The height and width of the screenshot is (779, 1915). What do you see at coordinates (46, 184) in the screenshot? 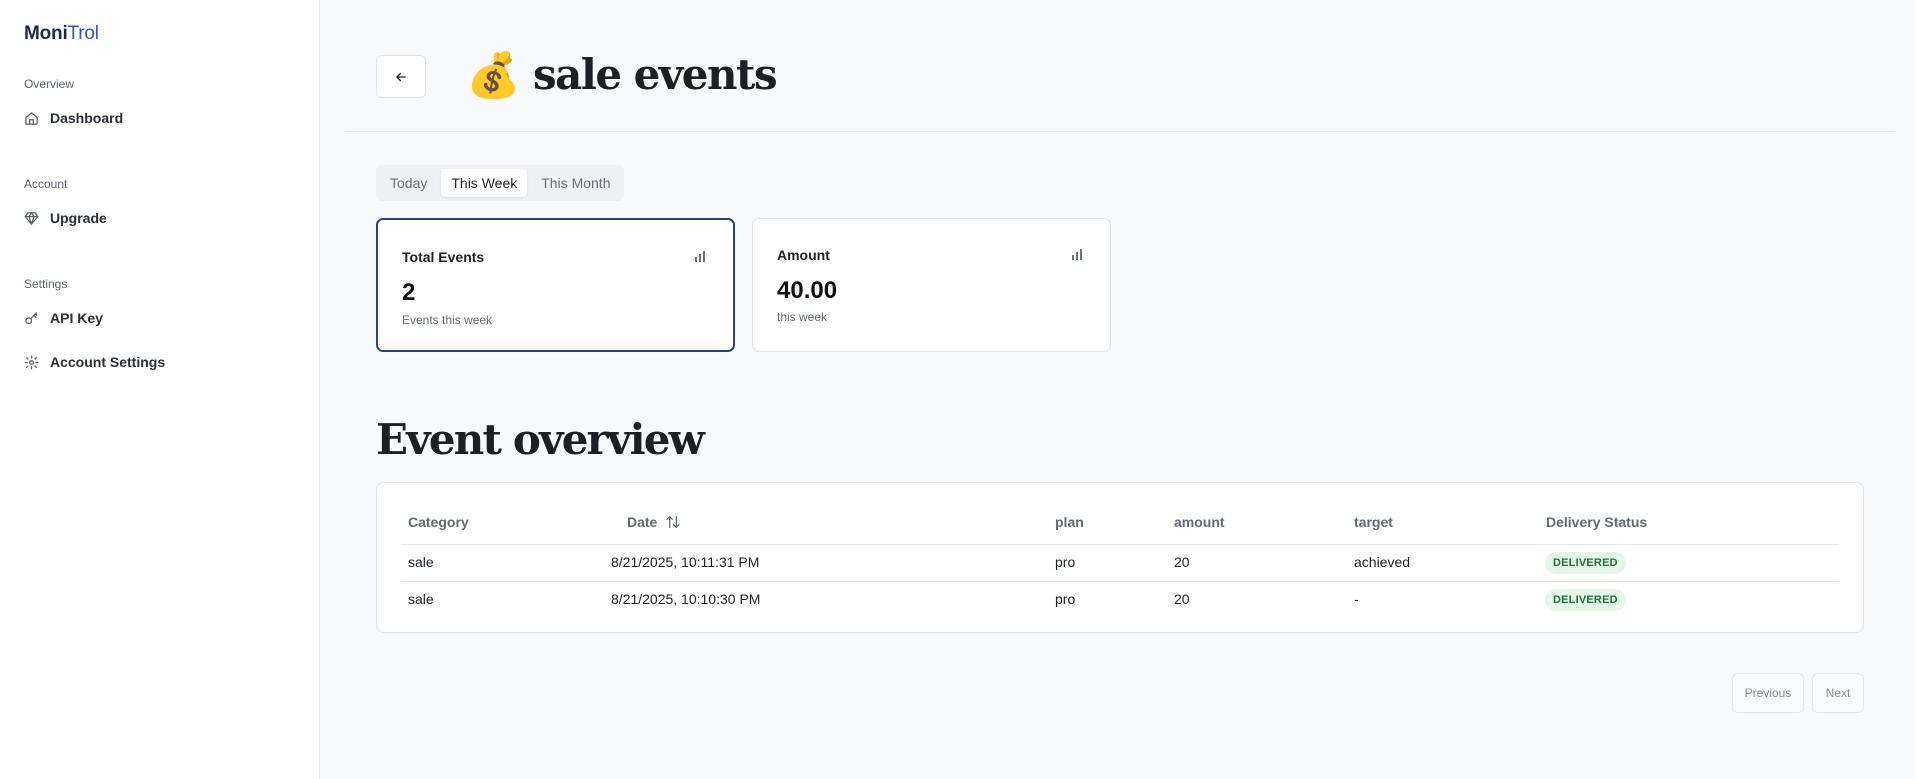
I see `section-title-account: Account` at bounding box center [46, 184].